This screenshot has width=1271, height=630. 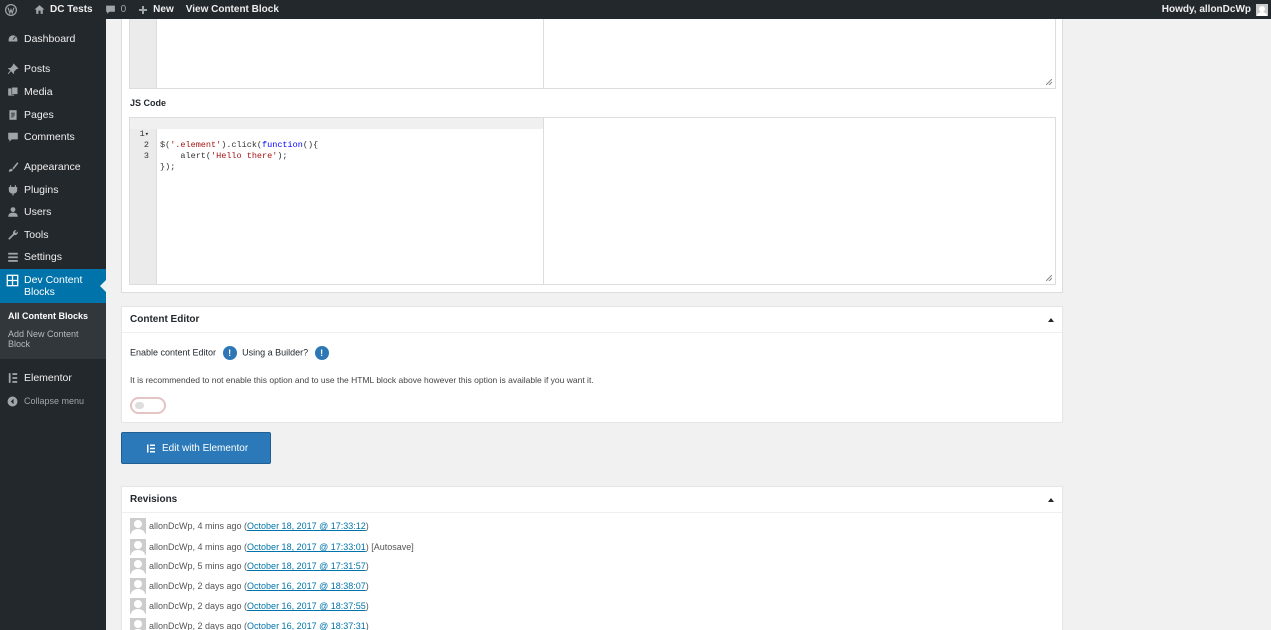 What do you see at coordinates (12, 39) in the screenshot?
I see `dashboard-icon` at bounding box center [12, 39].